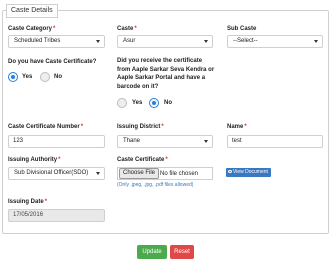  I want to click on view-document-label: View Document, so click(250, 172).